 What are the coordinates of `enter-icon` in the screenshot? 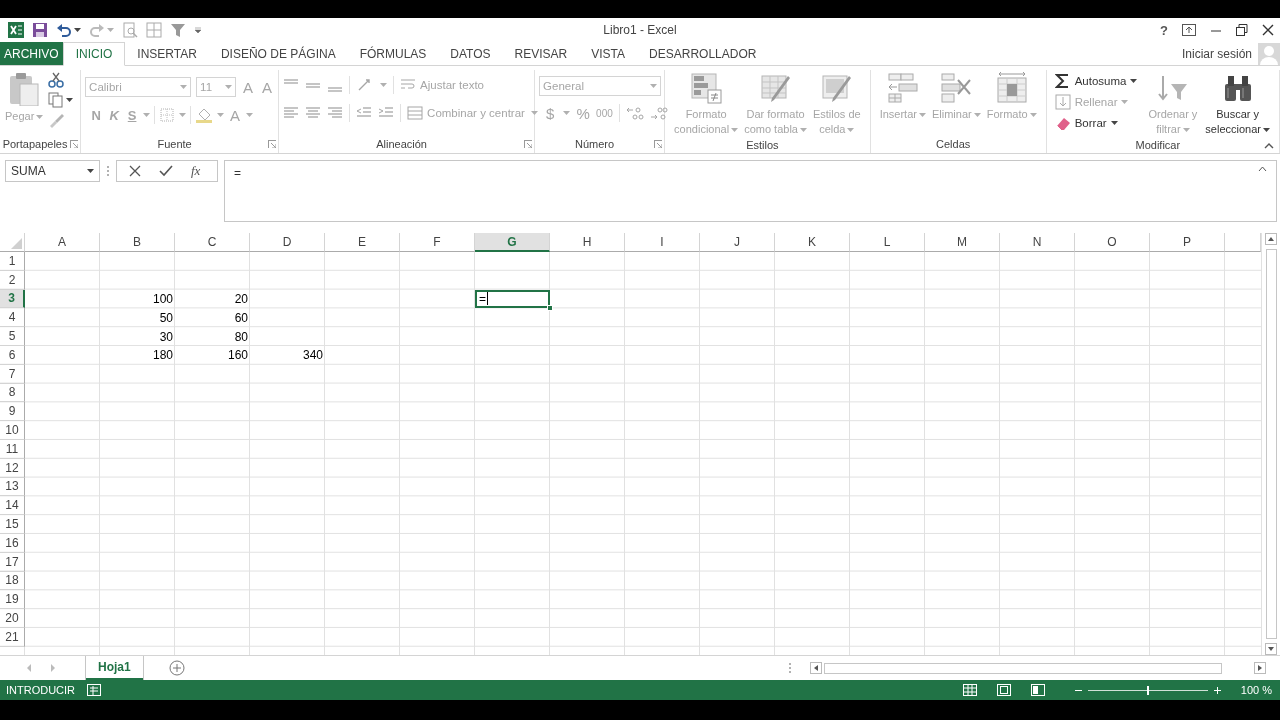 It's located at (166, 171).